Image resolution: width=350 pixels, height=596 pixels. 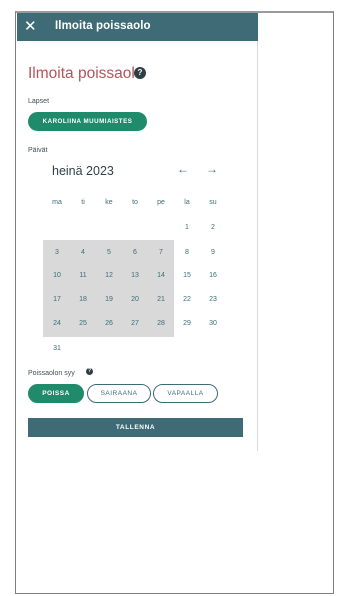 What do you see at coordinates (183, 169) in the screenshot?
I see `prev-month-button: ←` at bounding box center [183, 169].